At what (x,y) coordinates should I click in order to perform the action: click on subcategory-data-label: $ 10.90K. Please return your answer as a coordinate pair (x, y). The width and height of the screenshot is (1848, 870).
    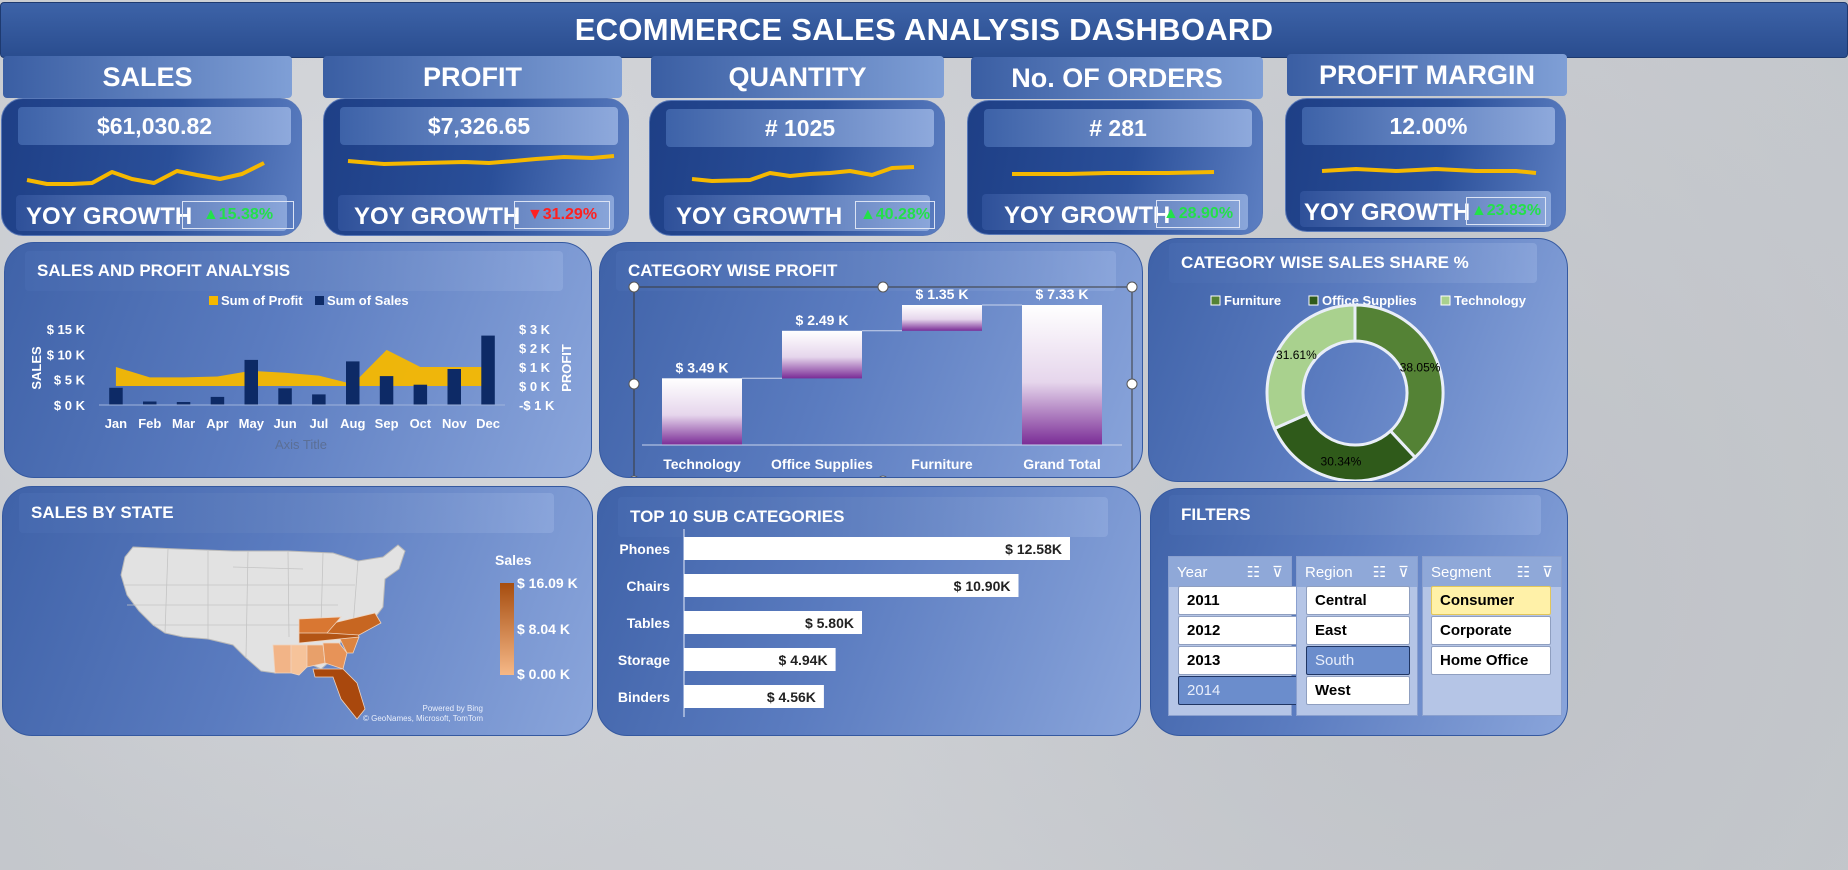
    Looking at the image, I should click on (982, 586).